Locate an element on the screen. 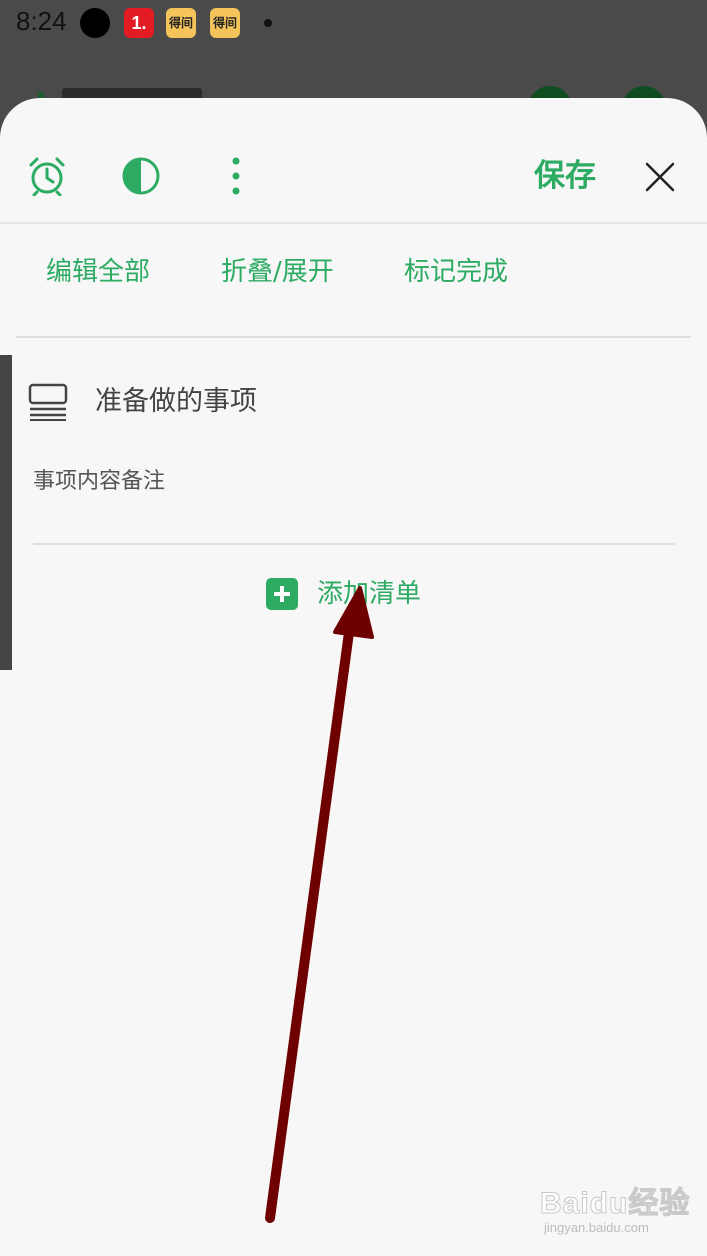  watermark-brand: Baidu经验 is located at coordinates (615, 1204).